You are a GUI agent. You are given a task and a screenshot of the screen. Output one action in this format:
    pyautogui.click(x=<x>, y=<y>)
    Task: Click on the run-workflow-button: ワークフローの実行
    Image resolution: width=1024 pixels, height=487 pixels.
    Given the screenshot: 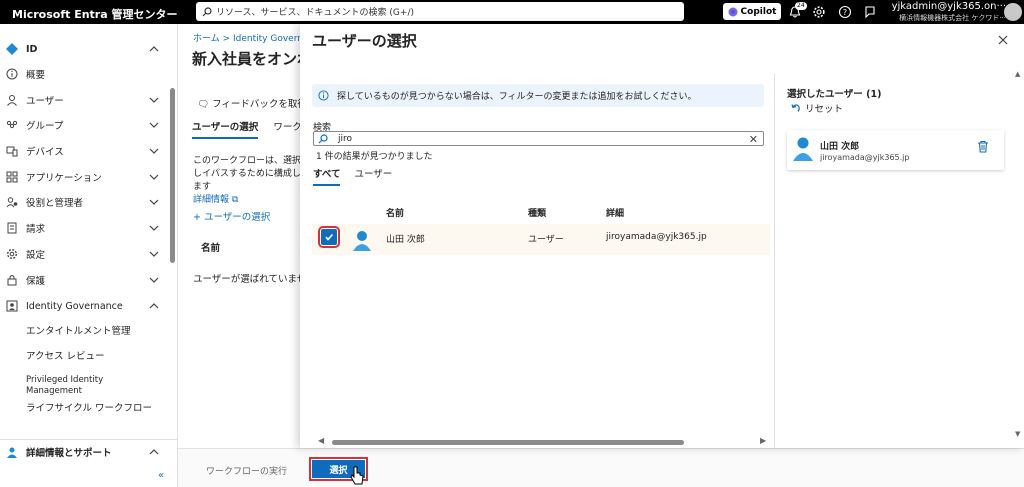 What is the action you would take?
    pyautogui.click(x=246, y=470)
    